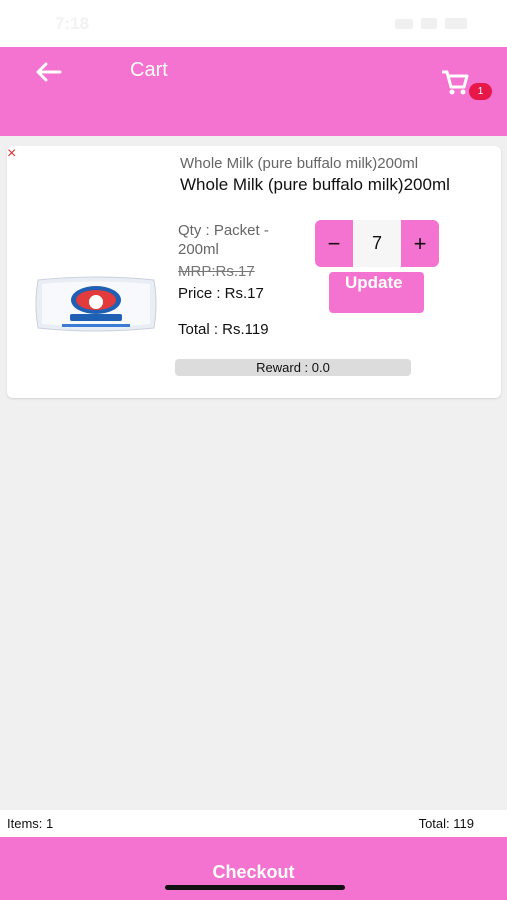  What do you see at coordinates (223, 240) in the screenshot?
I see `quantity-unit: Qty : Packet - 200ml` at bounding box center [223, 240].